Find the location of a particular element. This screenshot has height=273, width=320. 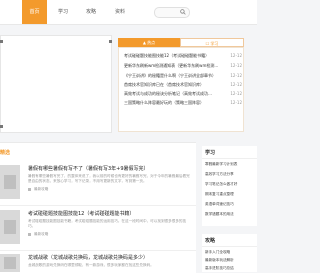

hot-item-title: 首席技术官知识库已在（首席技术官知识库） is located at coordinates (174, 85).